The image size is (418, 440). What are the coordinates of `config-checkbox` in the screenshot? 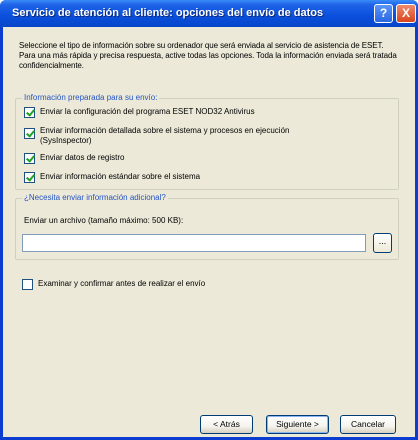 It's located at (29, 112).